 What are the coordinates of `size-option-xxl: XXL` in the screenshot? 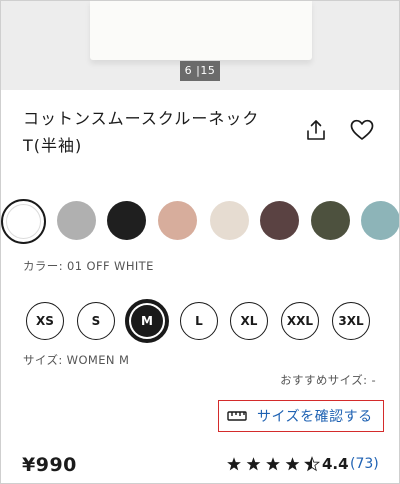 It's located at (300, 321).